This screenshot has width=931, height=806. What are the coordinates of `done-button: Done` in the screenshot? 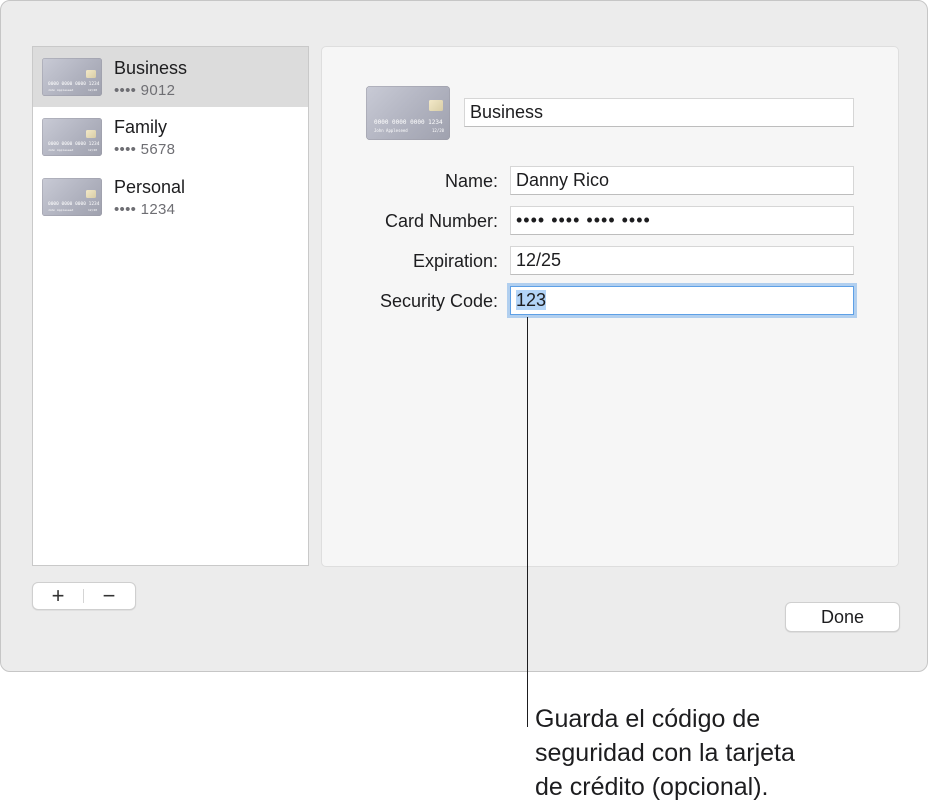 It's located at (842, 617).